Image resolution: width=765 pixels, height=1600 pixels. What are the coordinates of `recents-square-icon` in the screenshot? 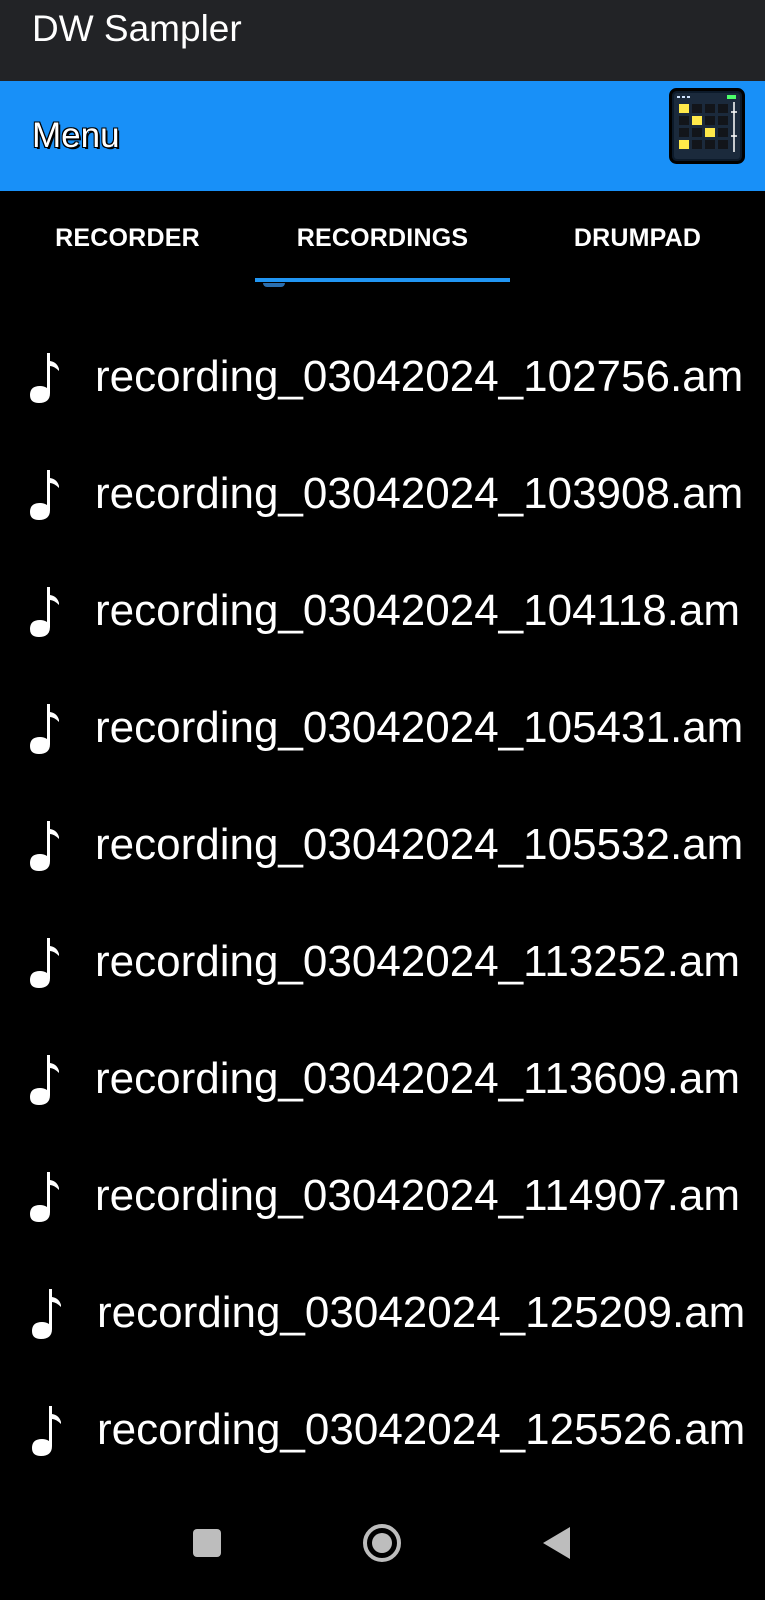 It's located at (208, 1543).